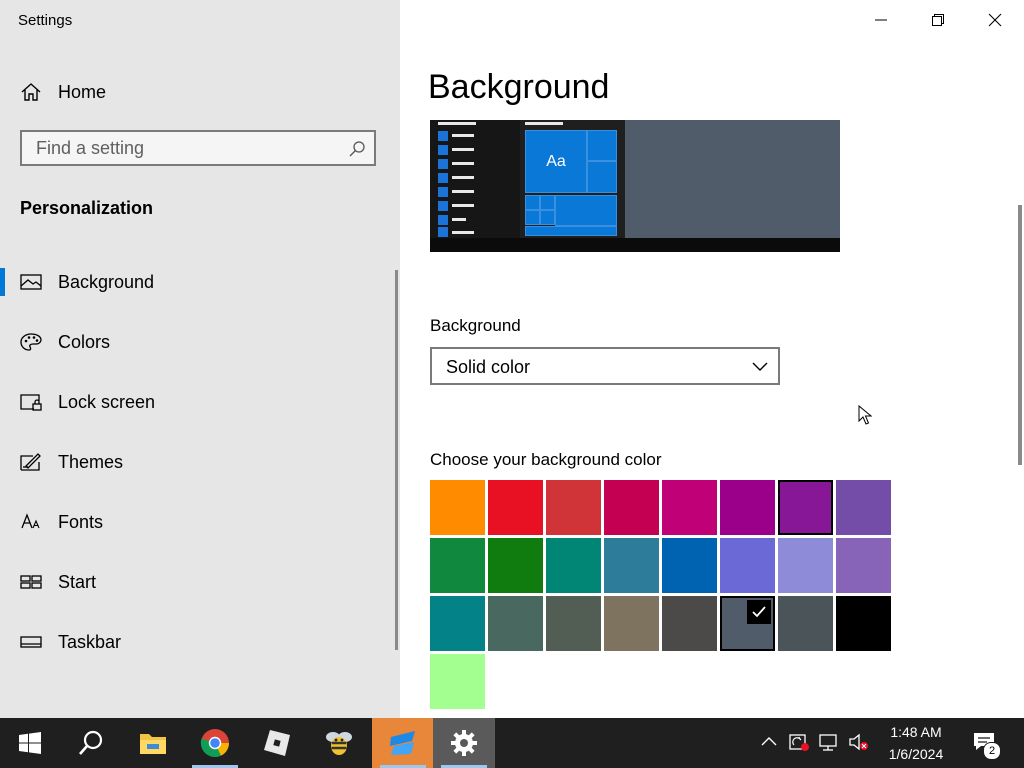 The height and width of the screenshot is (768, 1024). Describe the element at coordinates (200, 282) in the screenshot. I see `sidebar-item-background: Background` at that location.